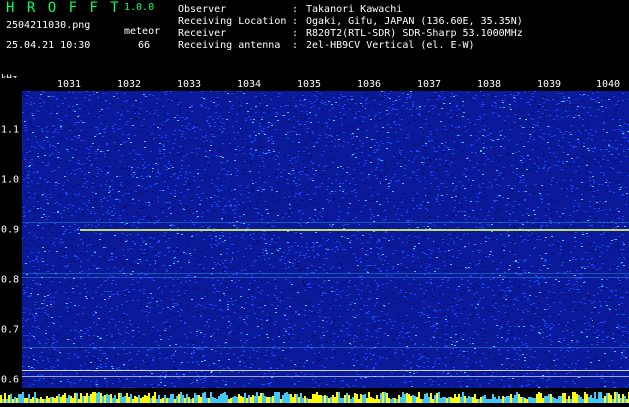  What do you see at coordinates (249, 84) in the screenshot?
I see `time-tick: 1034` at bounding box center [249, 84].